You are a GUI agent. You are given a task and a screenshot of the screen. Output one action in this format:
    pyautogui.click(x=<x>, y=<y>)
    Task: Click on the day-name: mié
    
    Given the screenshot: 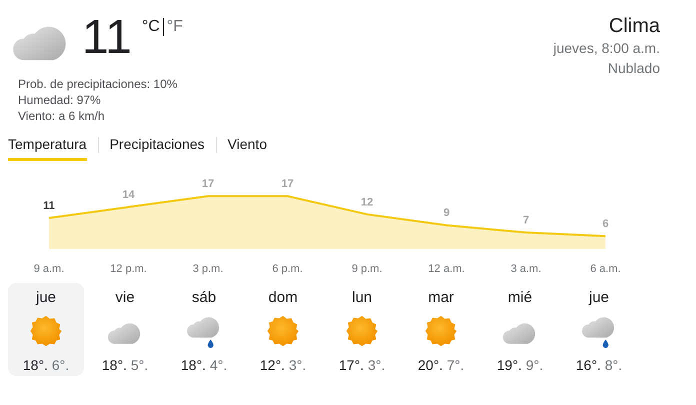 What is the action you would take?
    pyautogui.click(x=520, y=298)
    